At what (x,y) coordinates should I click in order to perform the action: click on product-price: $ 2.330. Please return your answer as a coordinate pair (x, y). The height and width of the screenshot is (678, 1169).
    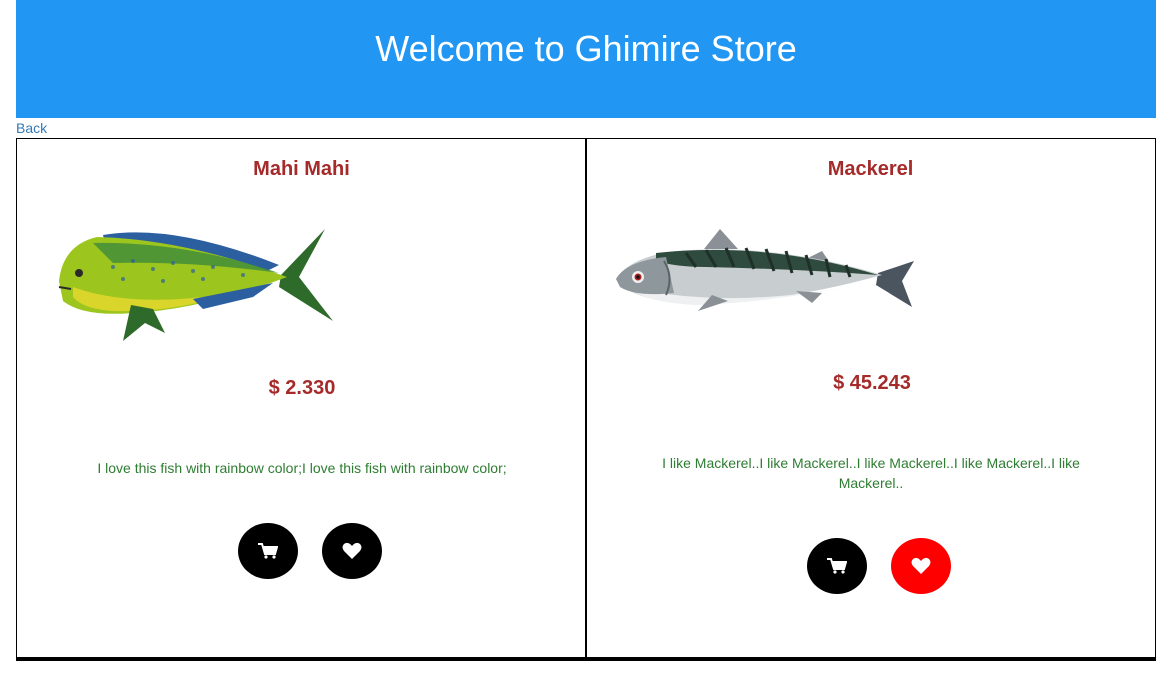
    Looking at the image, I should click on (302, 388).